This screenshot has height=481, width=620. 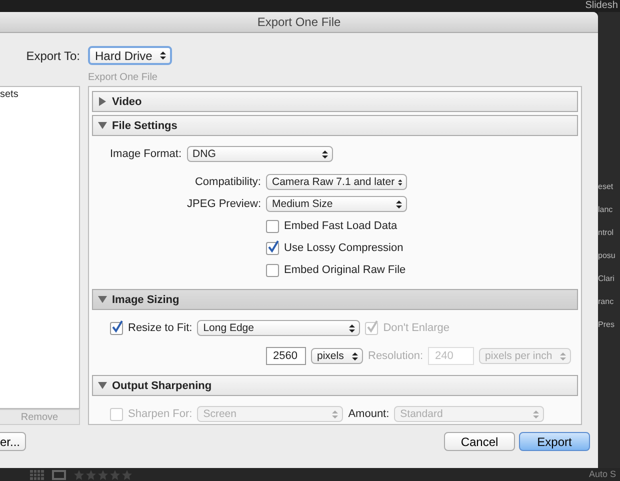 I want to click on checkbox-label: Embed Fast Load Data, so click(x=341, y=226).